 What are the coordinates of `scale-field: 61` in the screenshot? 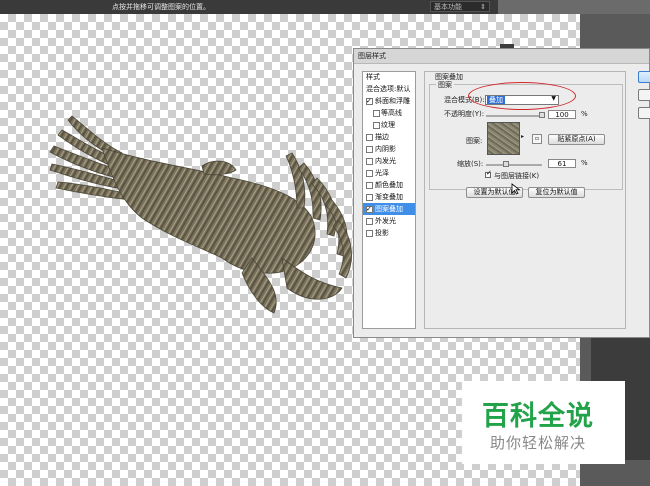 It's located at (562, 163).